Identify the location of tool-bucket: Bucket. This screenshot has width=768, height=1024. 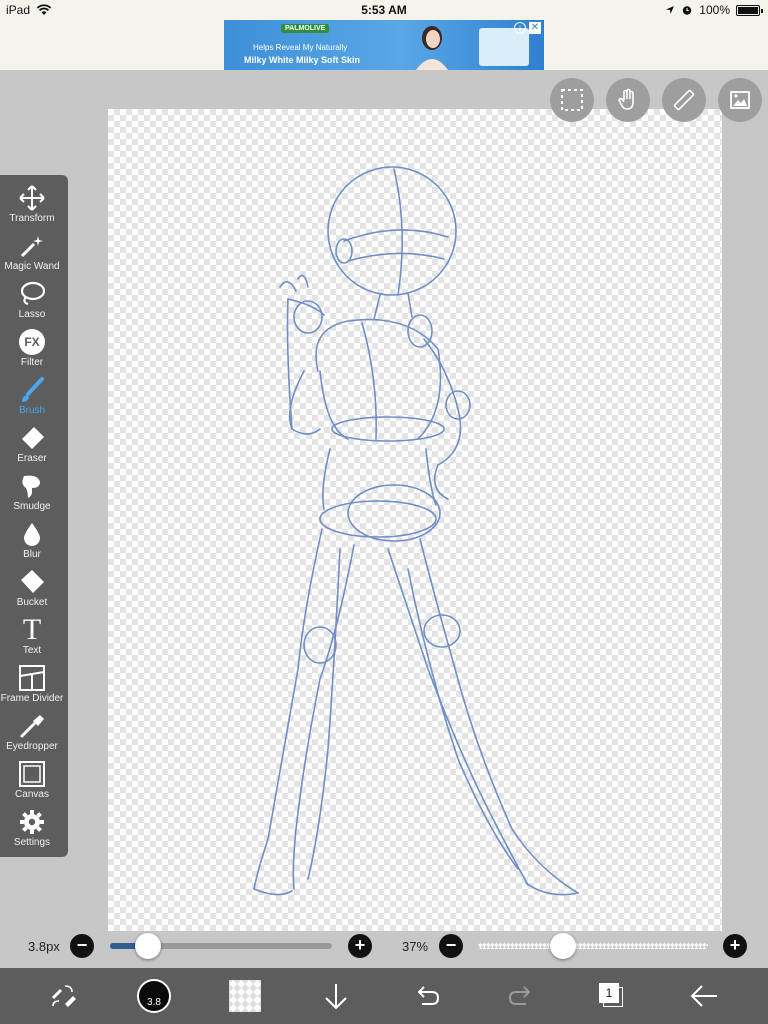
(32, 591).